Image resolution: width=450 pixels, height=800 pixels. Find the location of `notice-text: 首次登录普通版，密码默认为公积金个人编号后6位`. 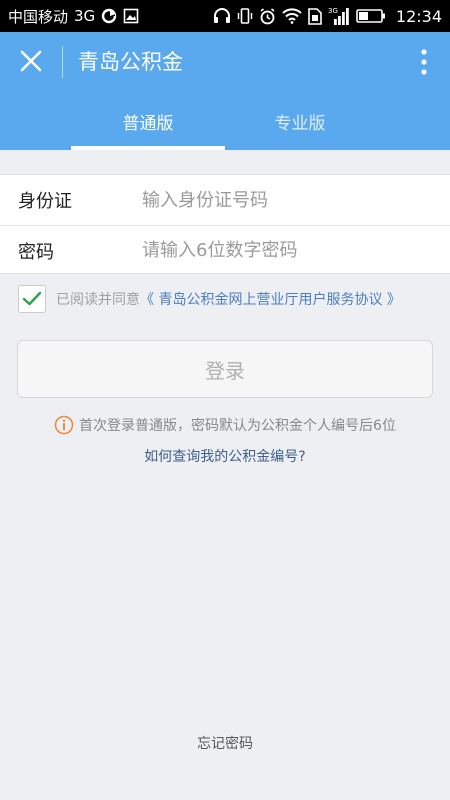

notice-text: 首次登录普通版，密码默认为公积金个人编号后6位 is located at coordinates (237, 426).